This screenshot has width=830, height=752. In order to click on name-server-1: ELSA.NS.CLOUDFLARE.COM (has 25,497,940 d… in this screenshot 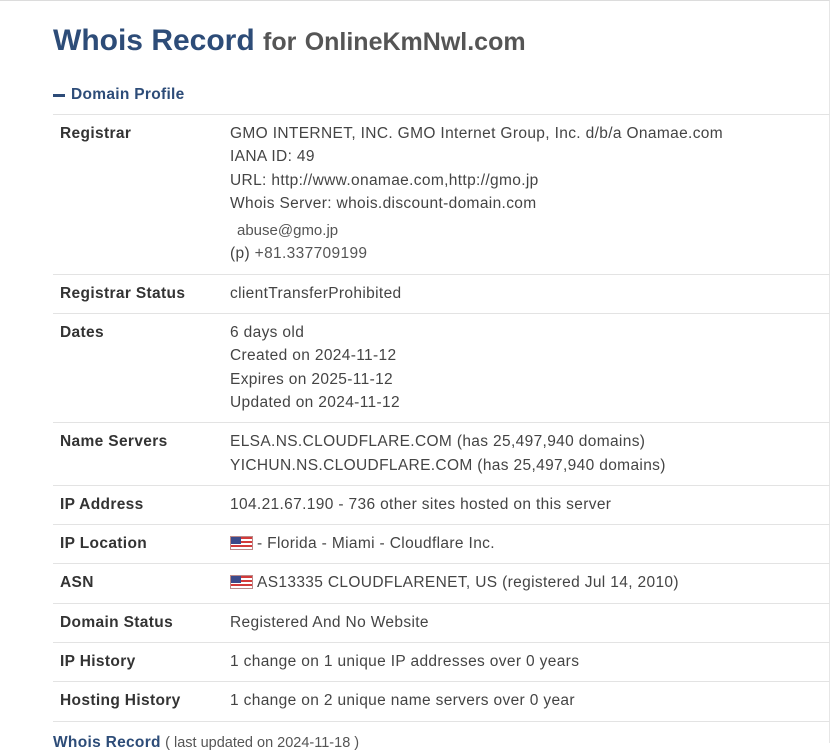, I will do `click(438, 442)`.